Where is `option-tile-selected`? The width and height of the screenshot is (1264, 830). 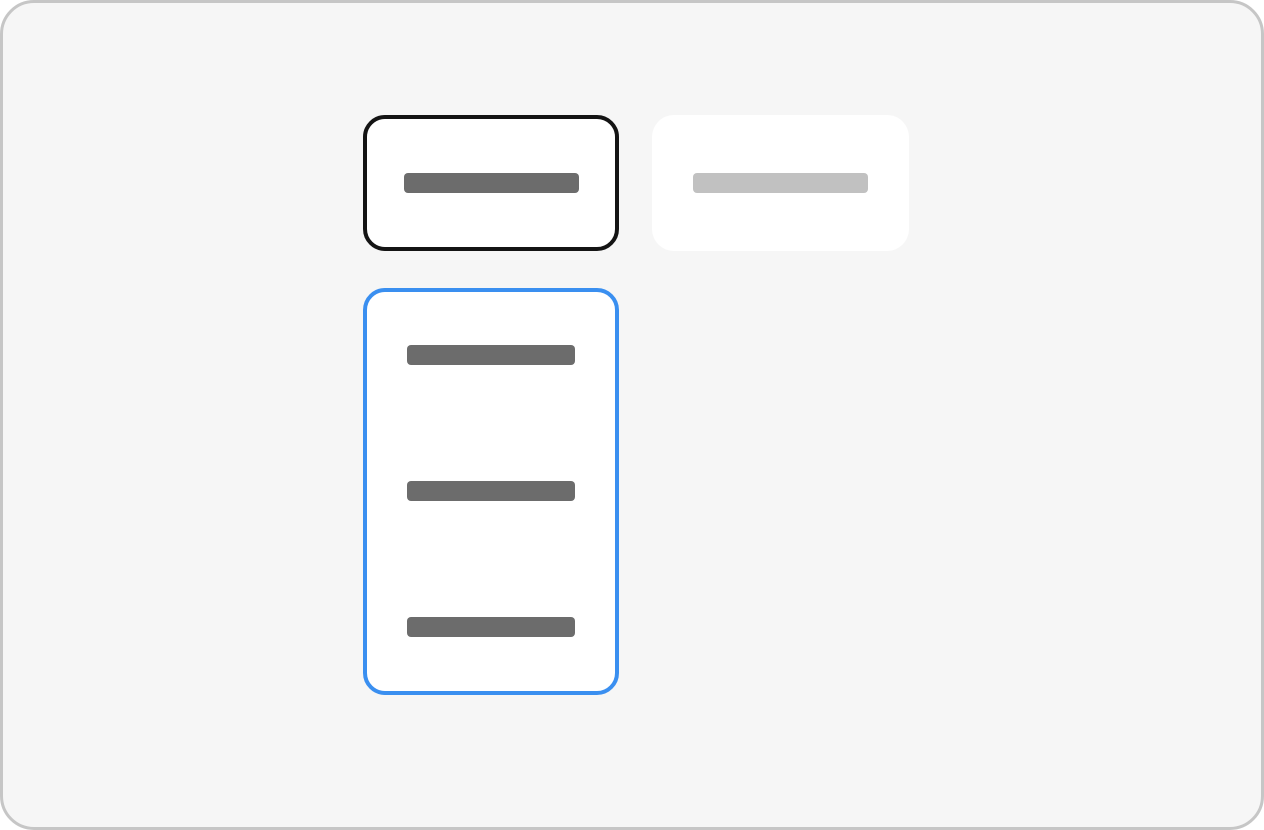 option-tile-selected is located at coordinates (491, 183).